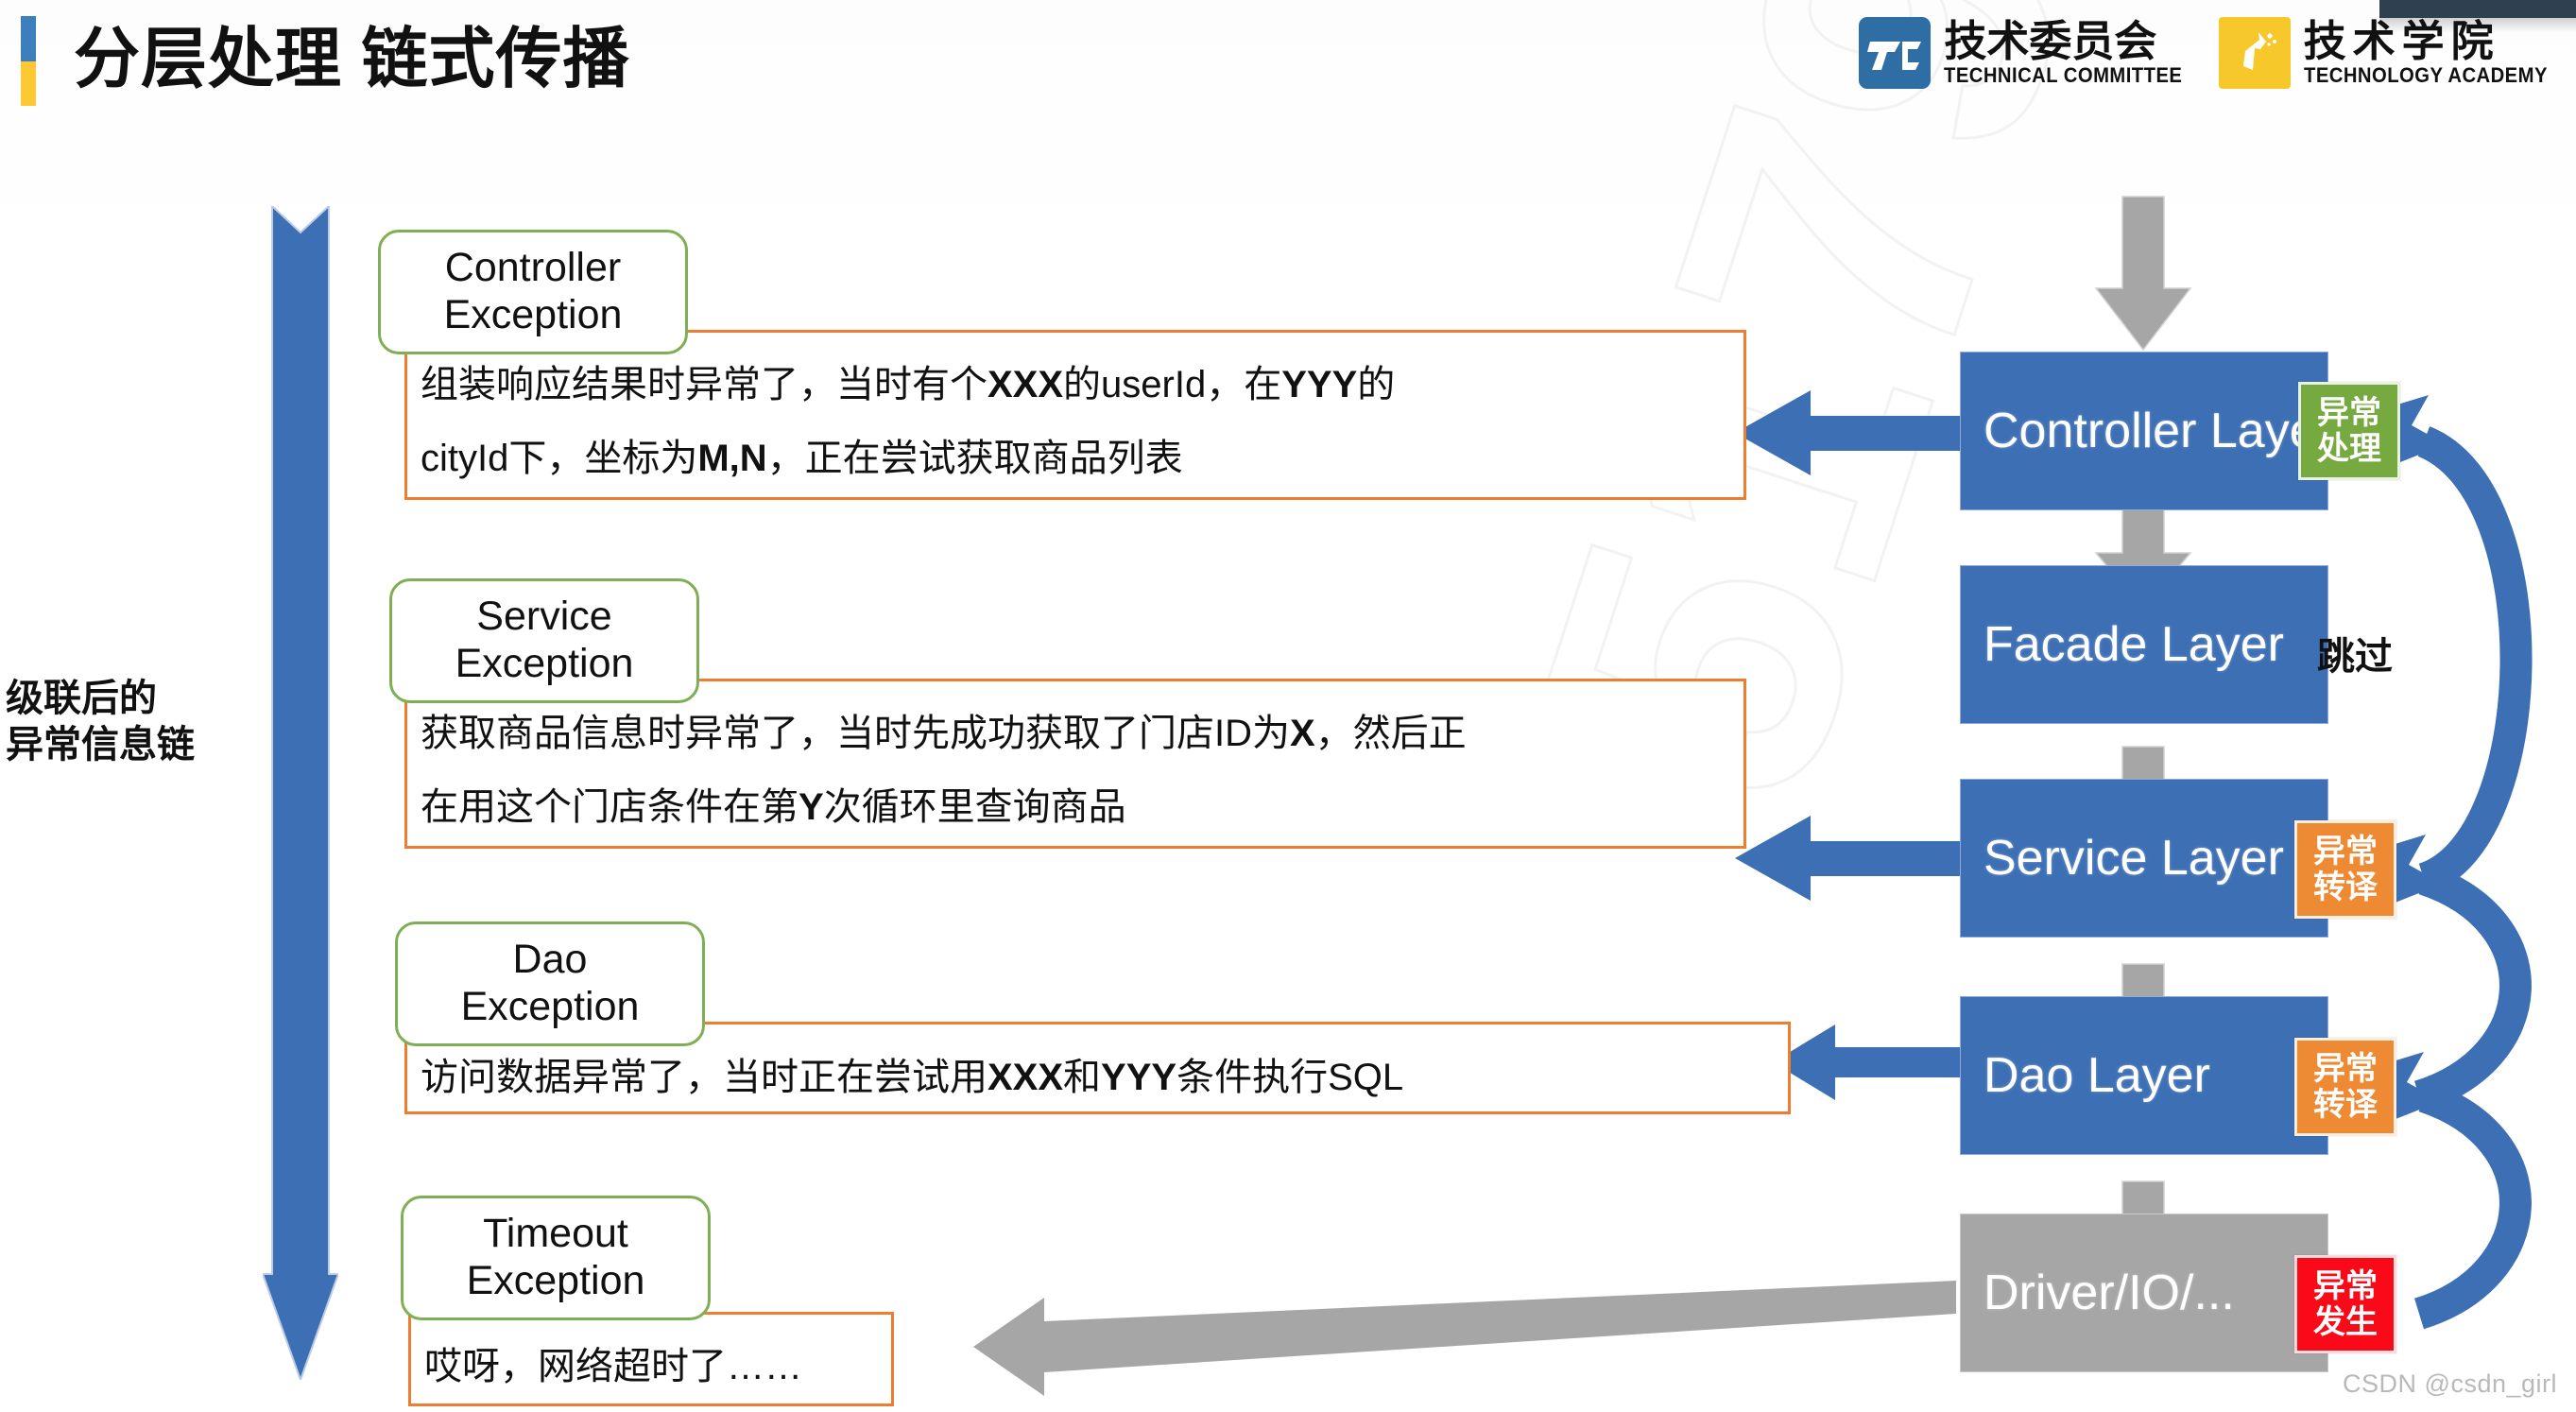 The width and height of the screenshot is (2576, 1412). I want to click on card-controller-text-line1: 组装响应结果时异常了，当时有个XXX的userId，在YYY的, so click(908, 380).